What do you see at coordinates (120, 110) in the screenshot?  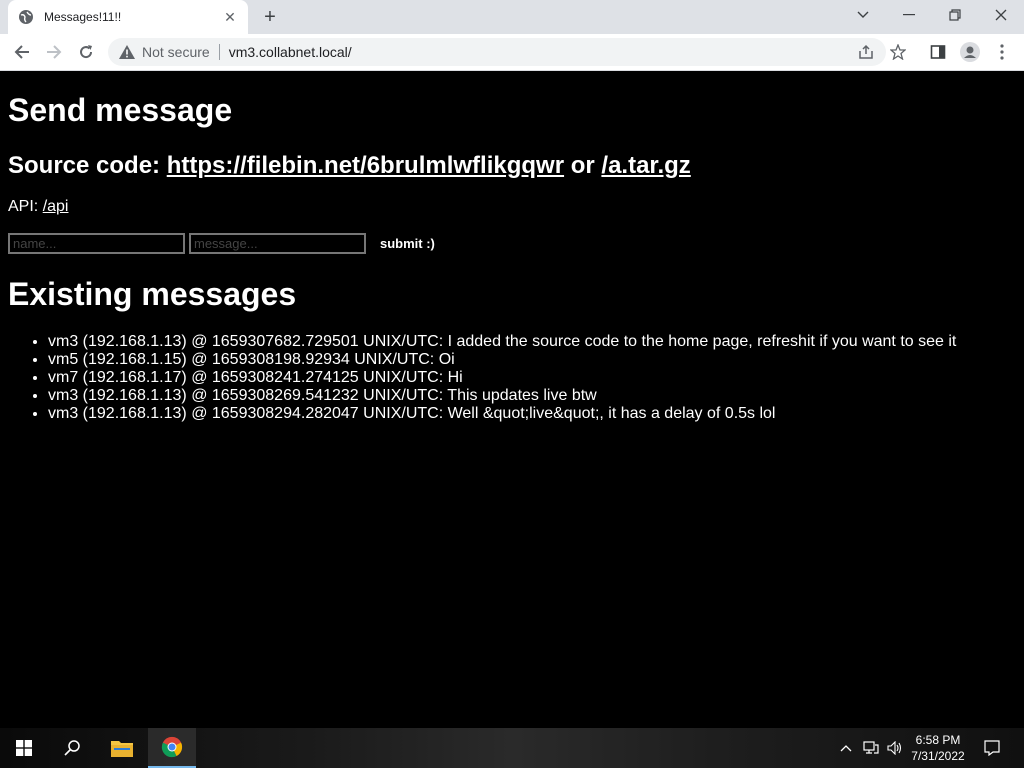 I see `send-message-heading: Send message` at bounding box center [120, 110].